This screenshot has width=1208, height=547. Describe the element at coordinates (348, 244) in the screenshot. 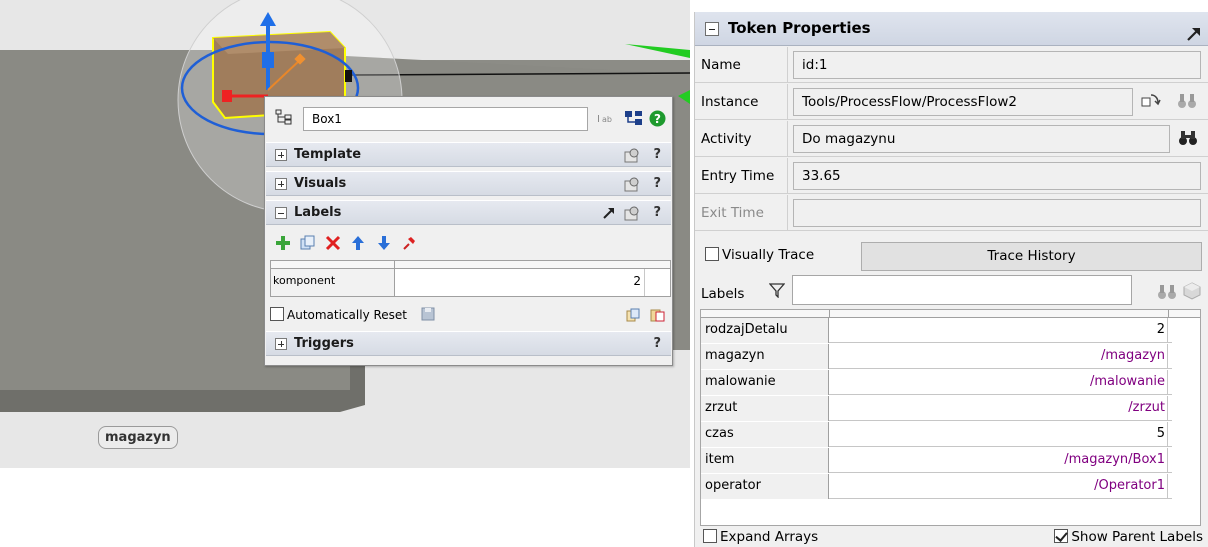

I see `labels-toolbar` at that location.